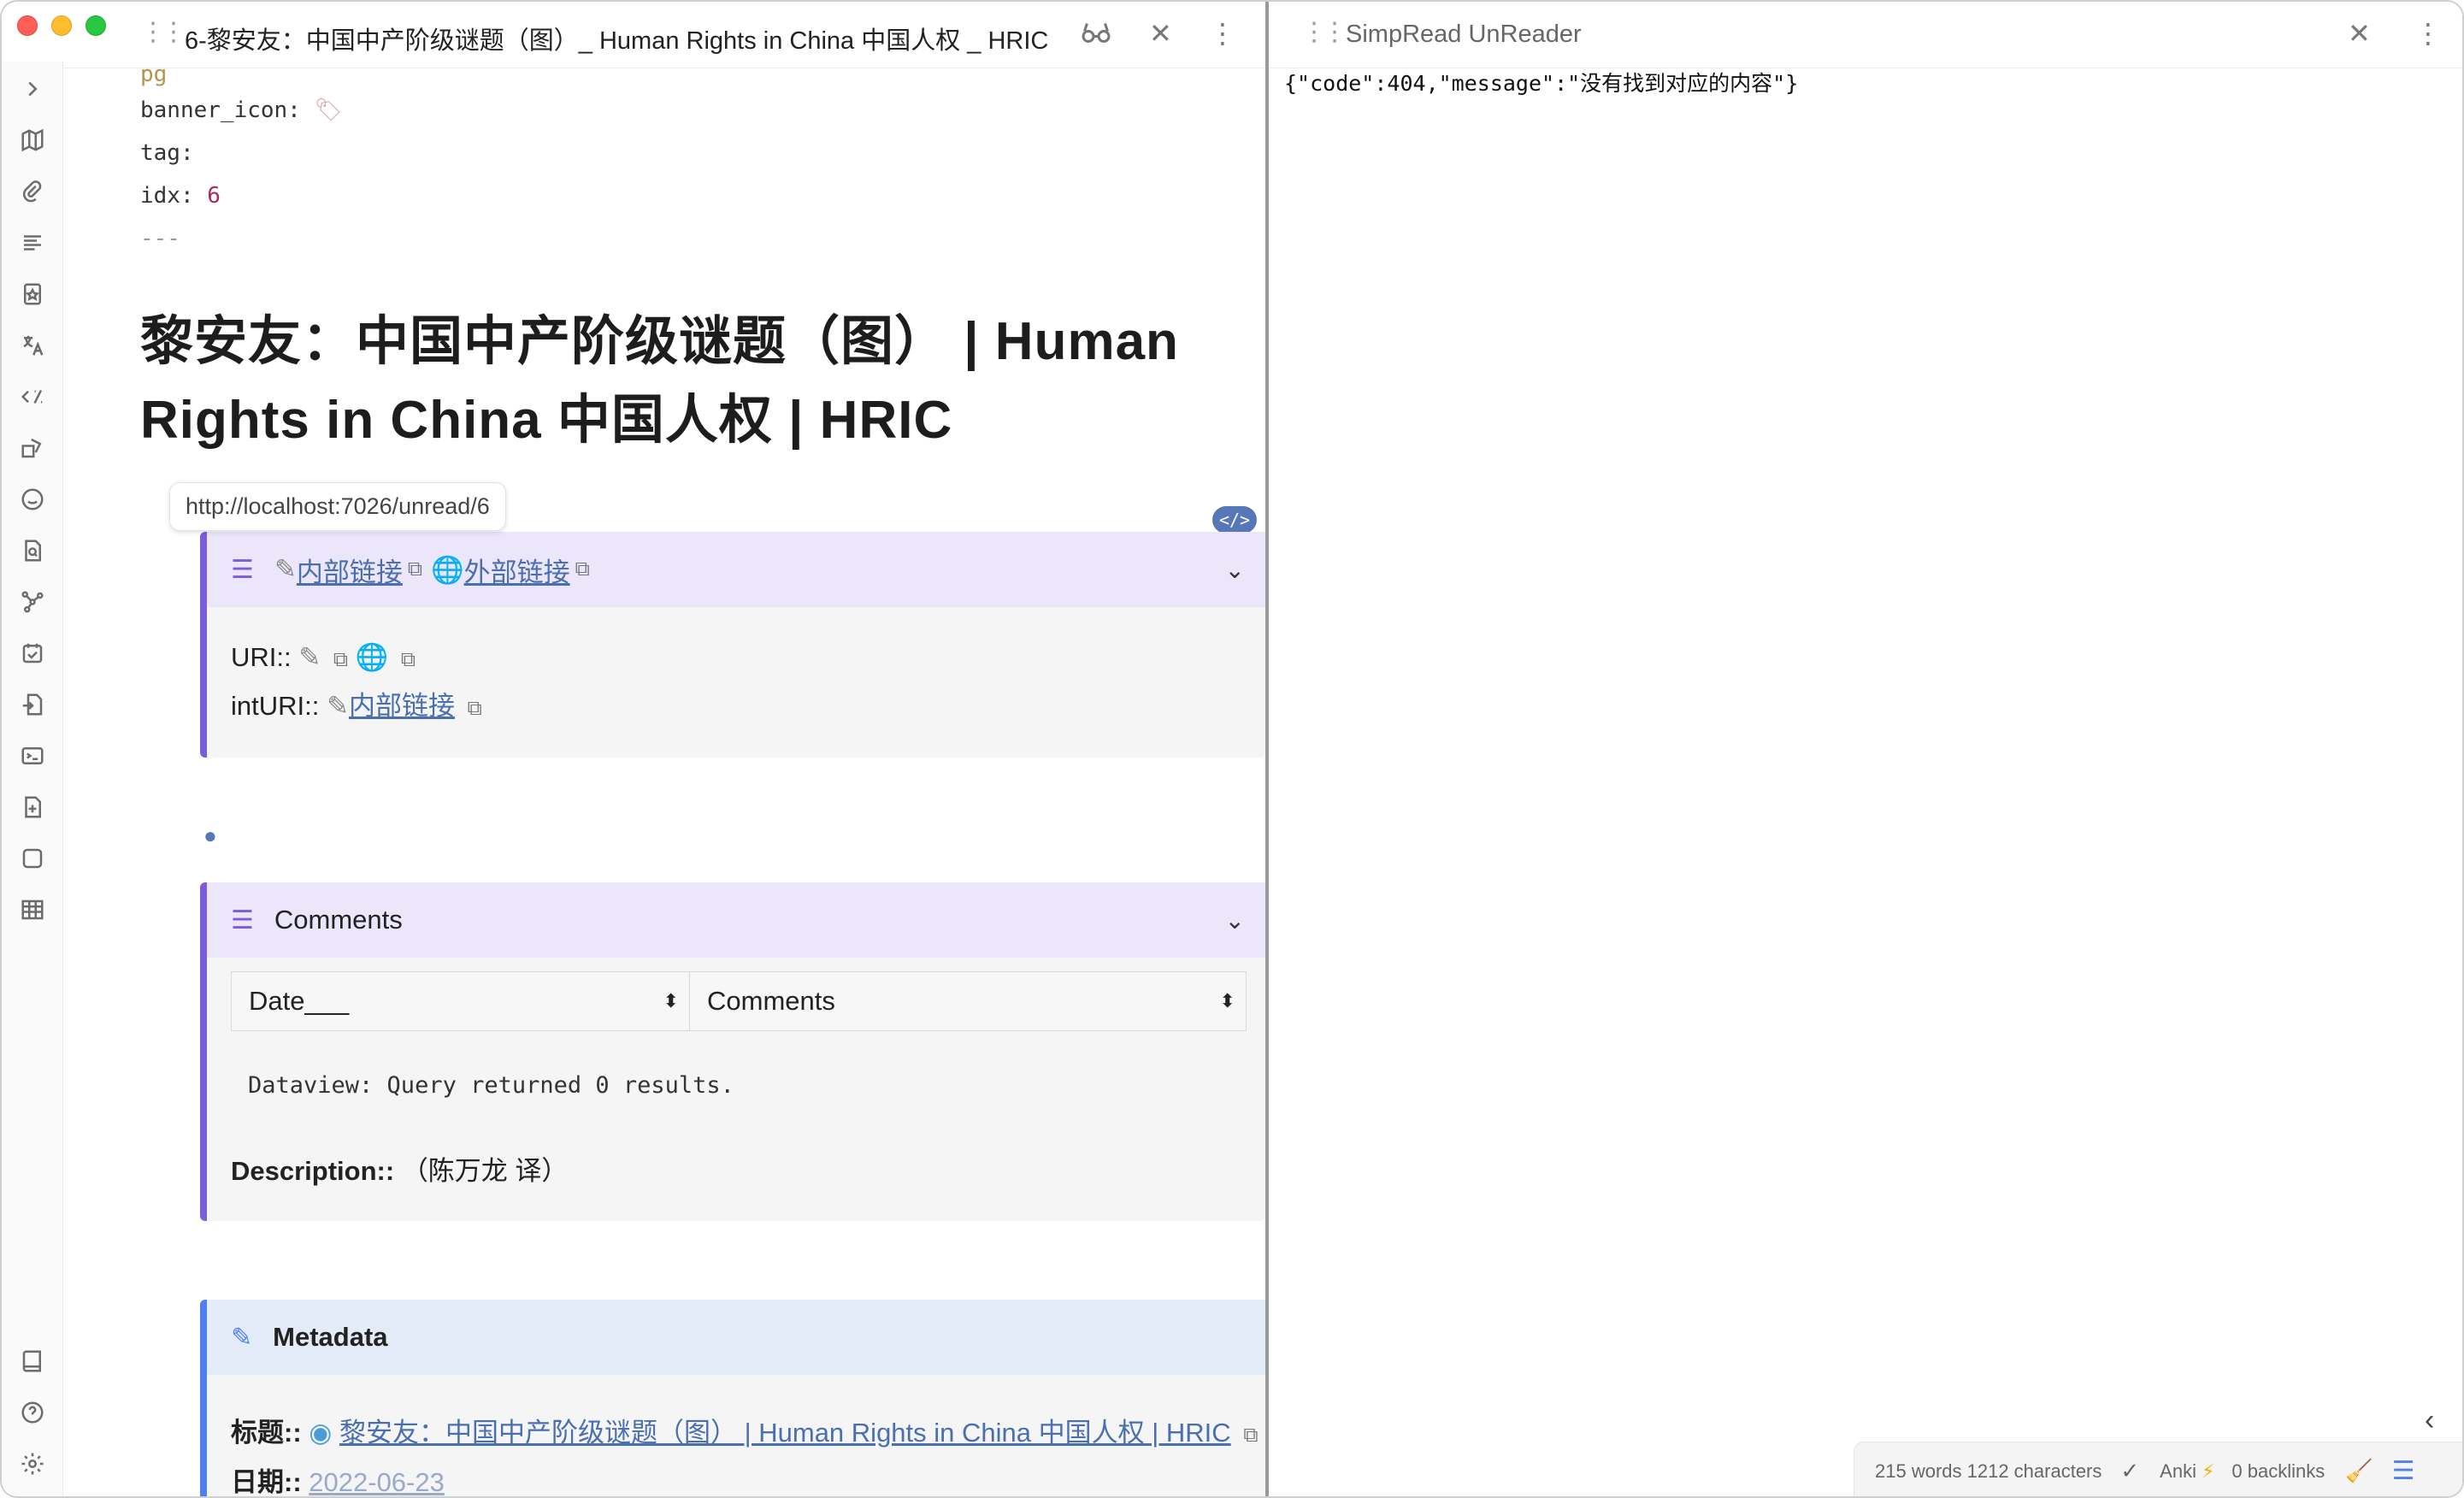  Describe the element at coordinates (32, 808) in the screenshot. I see `new-file-icon` at that location.